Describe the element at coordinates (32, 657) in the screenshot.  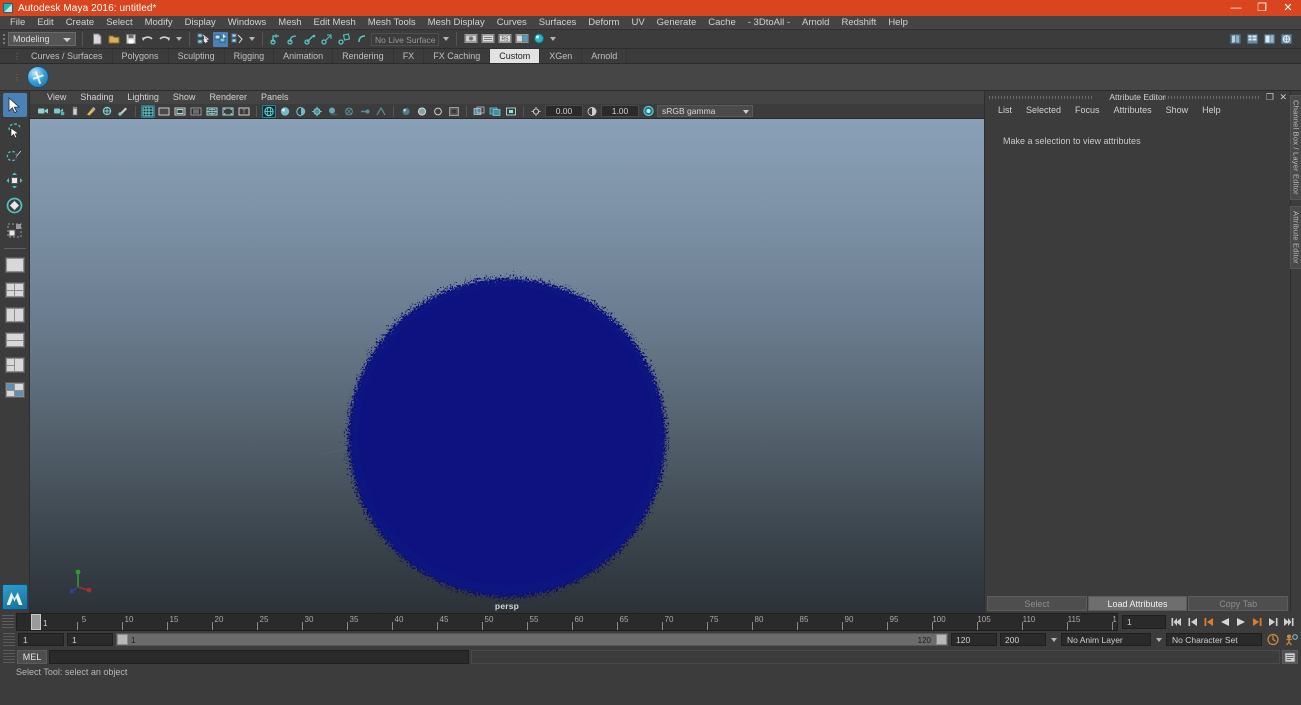
I see `command-language-button: MEL` at that location.